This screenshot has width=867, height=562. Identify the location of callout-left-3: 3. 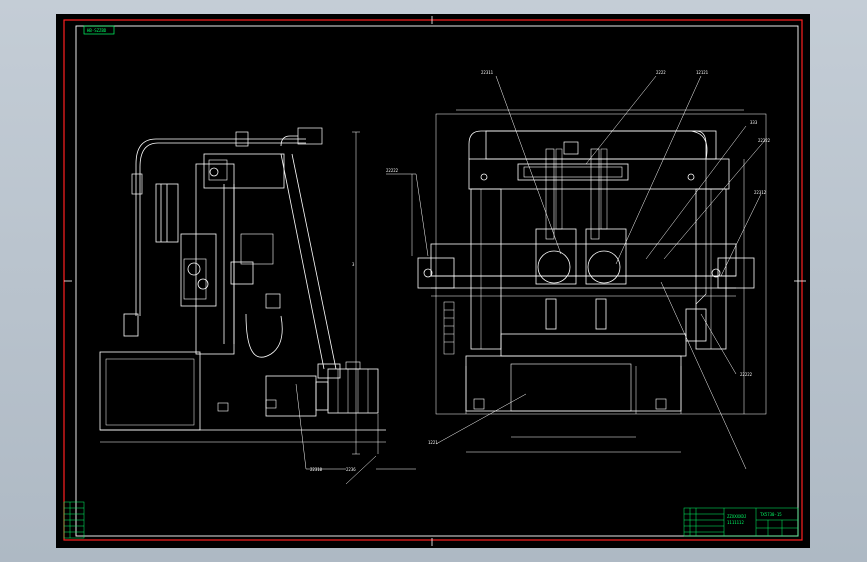
(353, 264).